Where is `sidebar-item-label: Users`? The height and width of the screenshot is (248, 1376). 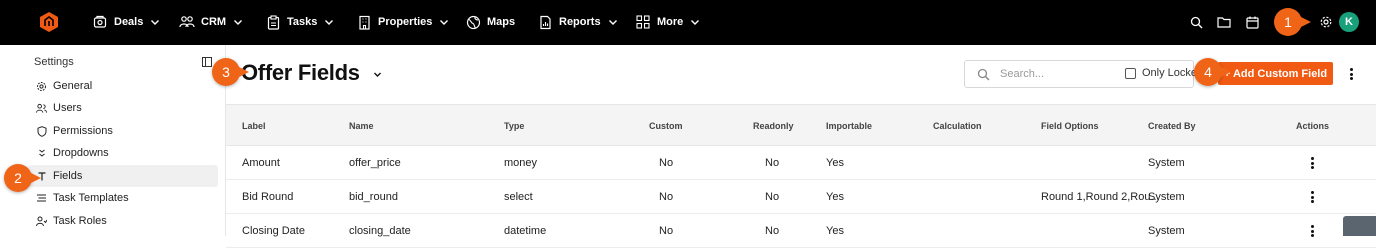
sidebar-item-label: Users is located at coordinates (67, 108).